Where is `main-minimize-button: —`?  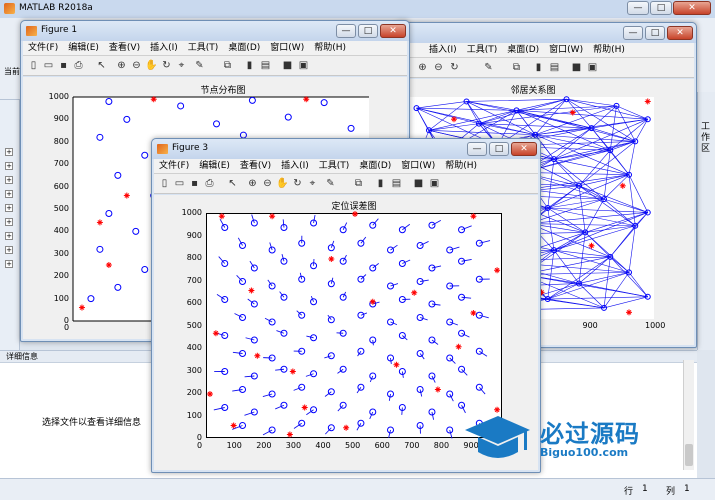
main-minimize-button: — is located at coordinates (638, 8).